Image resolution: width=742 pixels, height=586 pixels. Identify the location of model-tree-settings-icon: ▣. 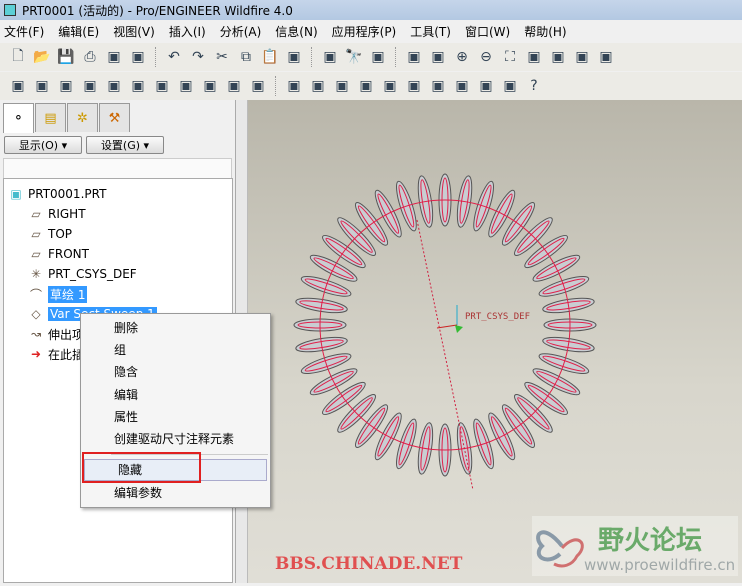
(606, 57).